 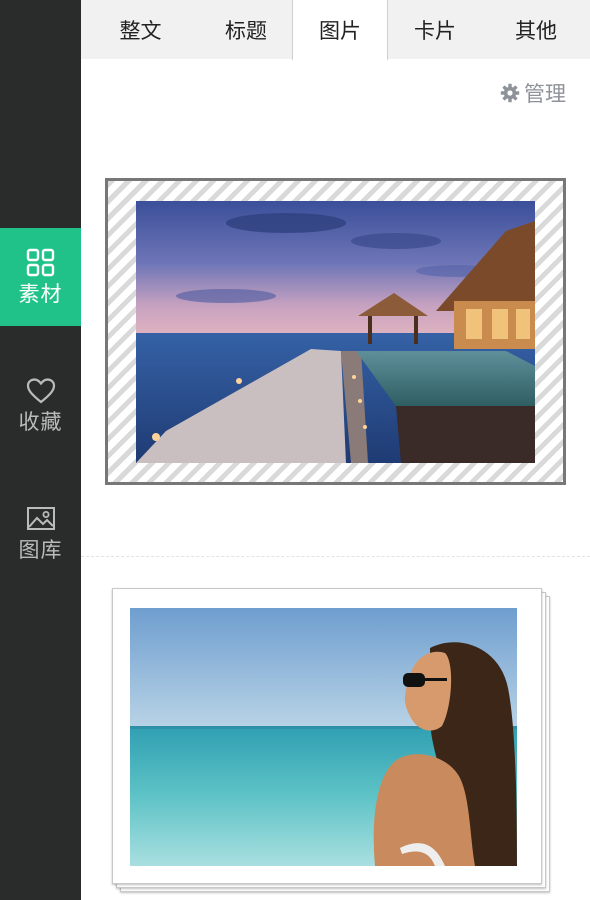 I want to click on tab-label: 整文, so click(x=140, y=30).